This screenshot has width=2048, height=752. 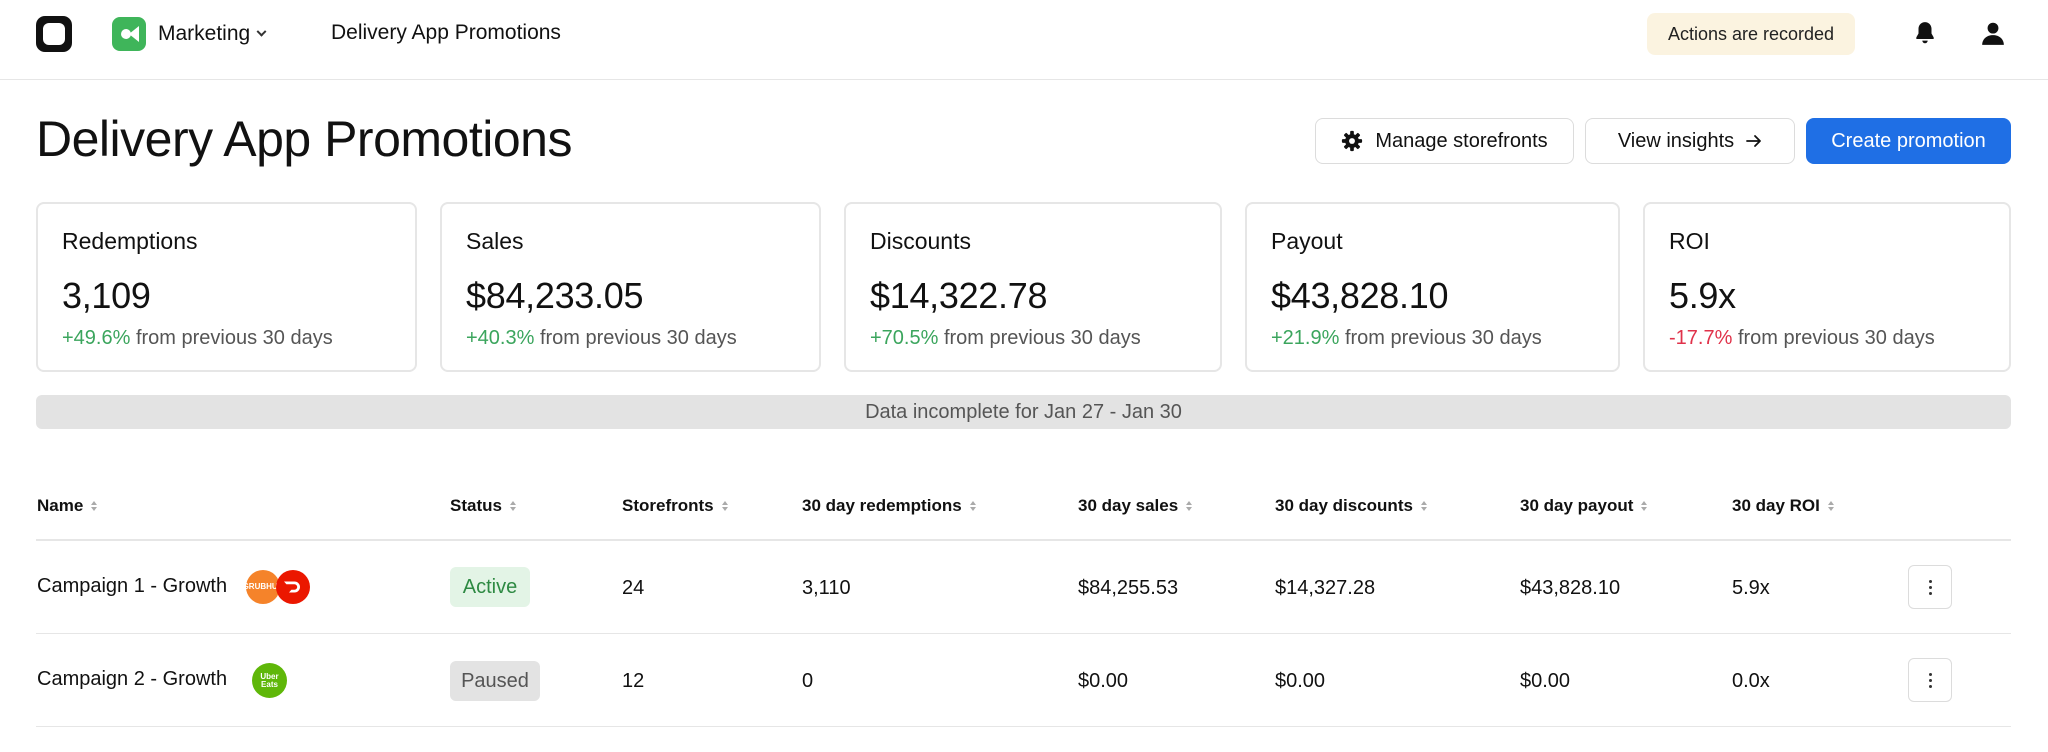 What do you see at coordinates (1702, 295) in the screenshot?
I see `stat-value: 5.9x` at bounding box center [1702, 295].